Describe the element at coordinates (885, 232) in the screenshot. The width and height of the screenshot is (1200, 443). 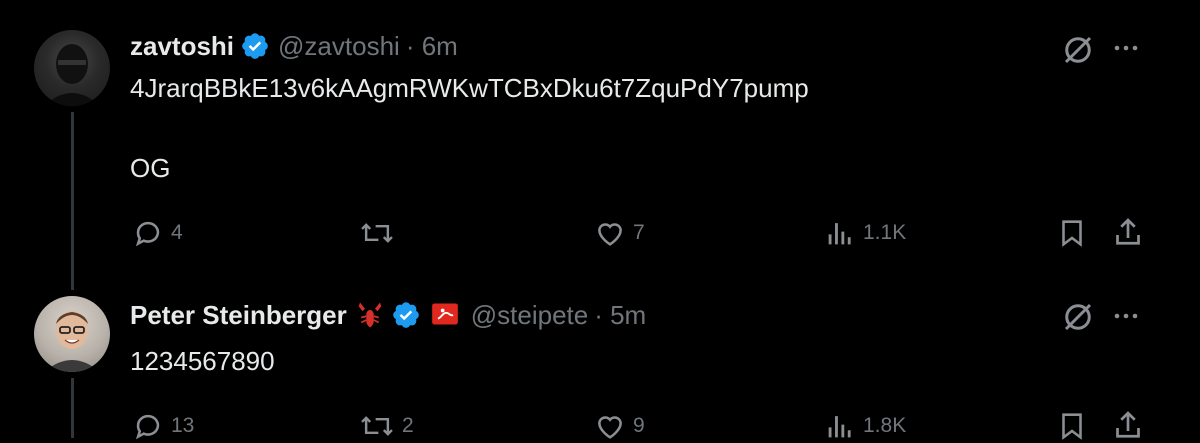
I see `views-count: 1.1K` at that location.